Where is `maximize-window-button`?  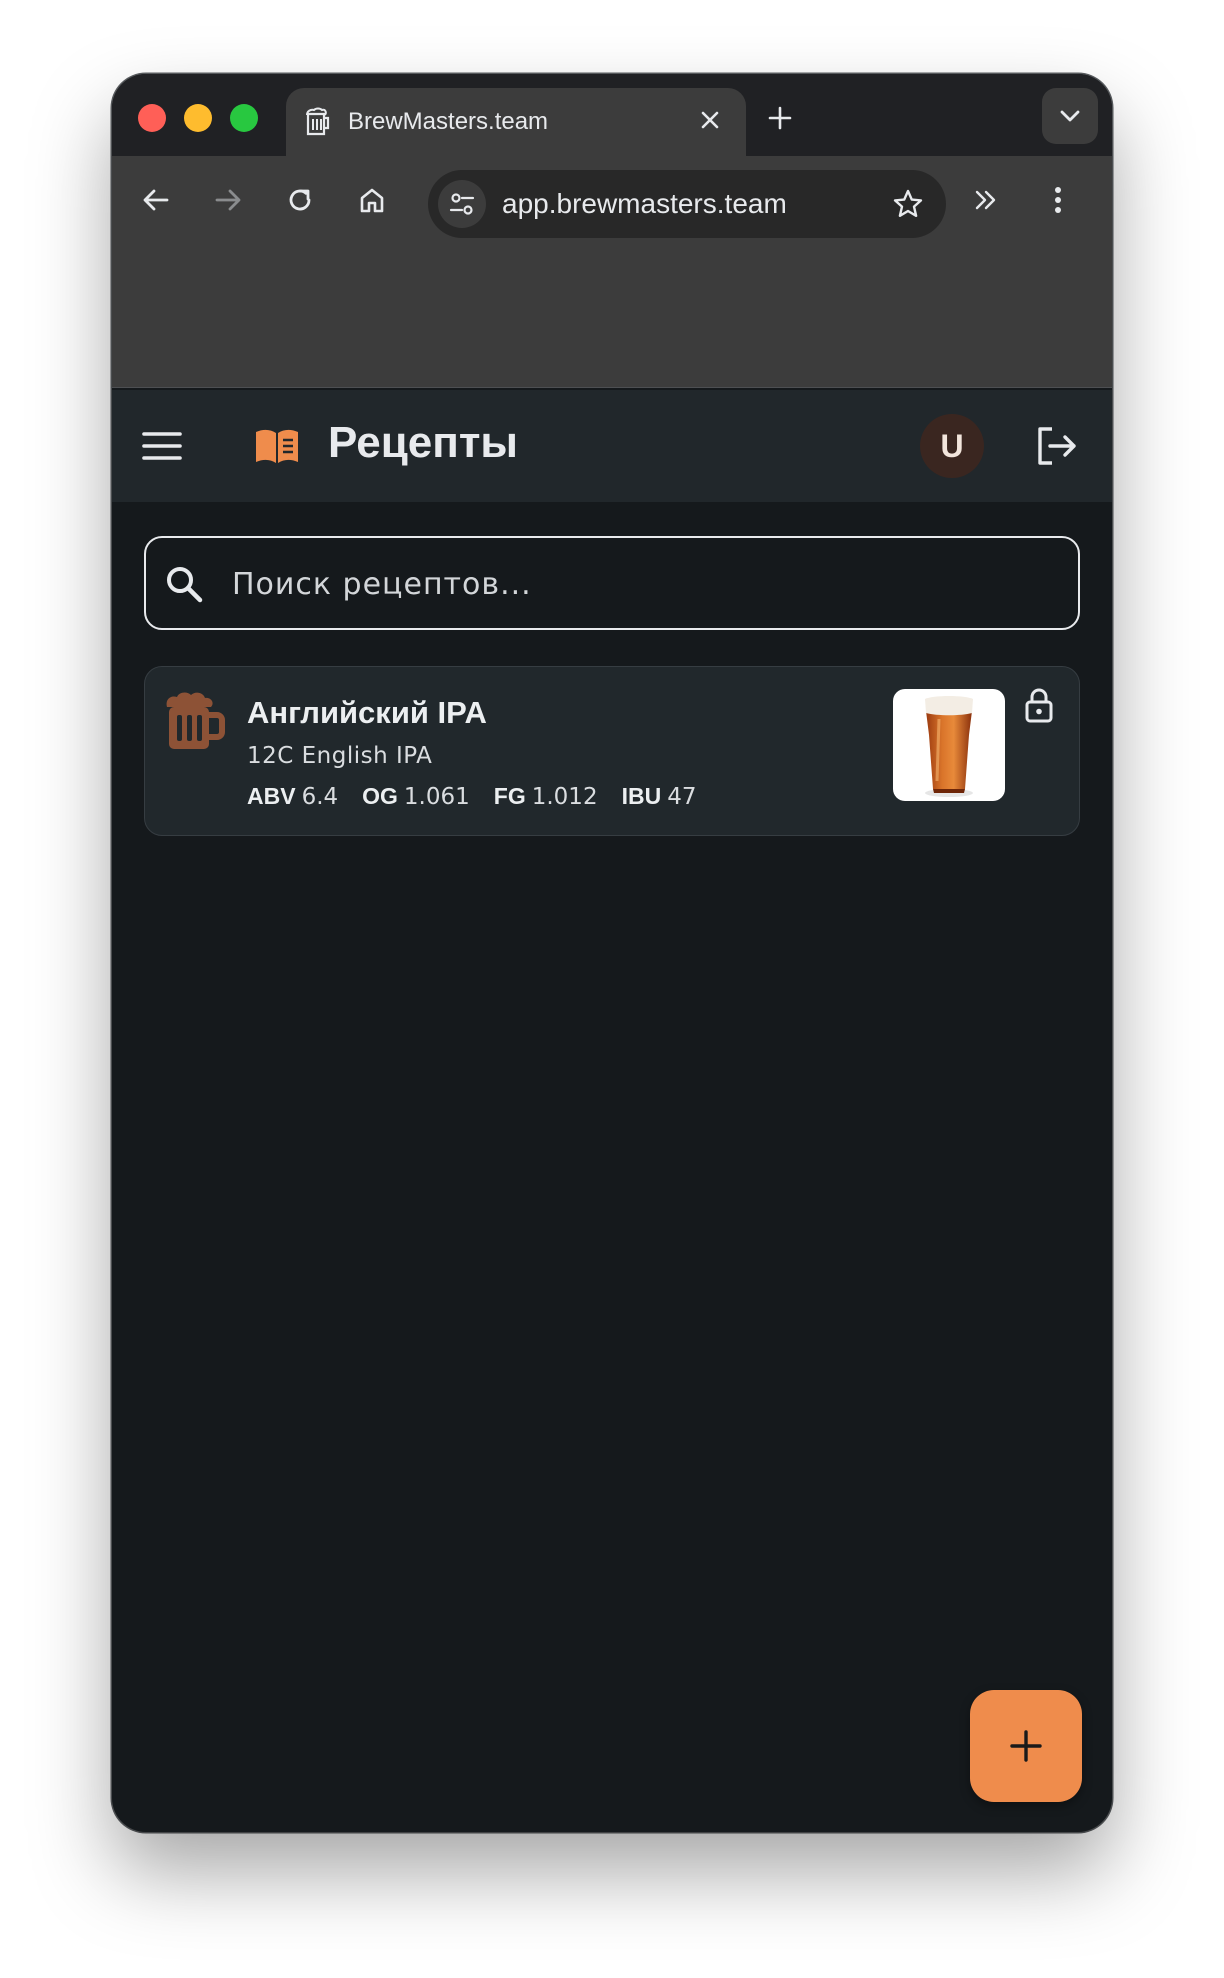
maximize-window-button is located at coordinates (244, 118).